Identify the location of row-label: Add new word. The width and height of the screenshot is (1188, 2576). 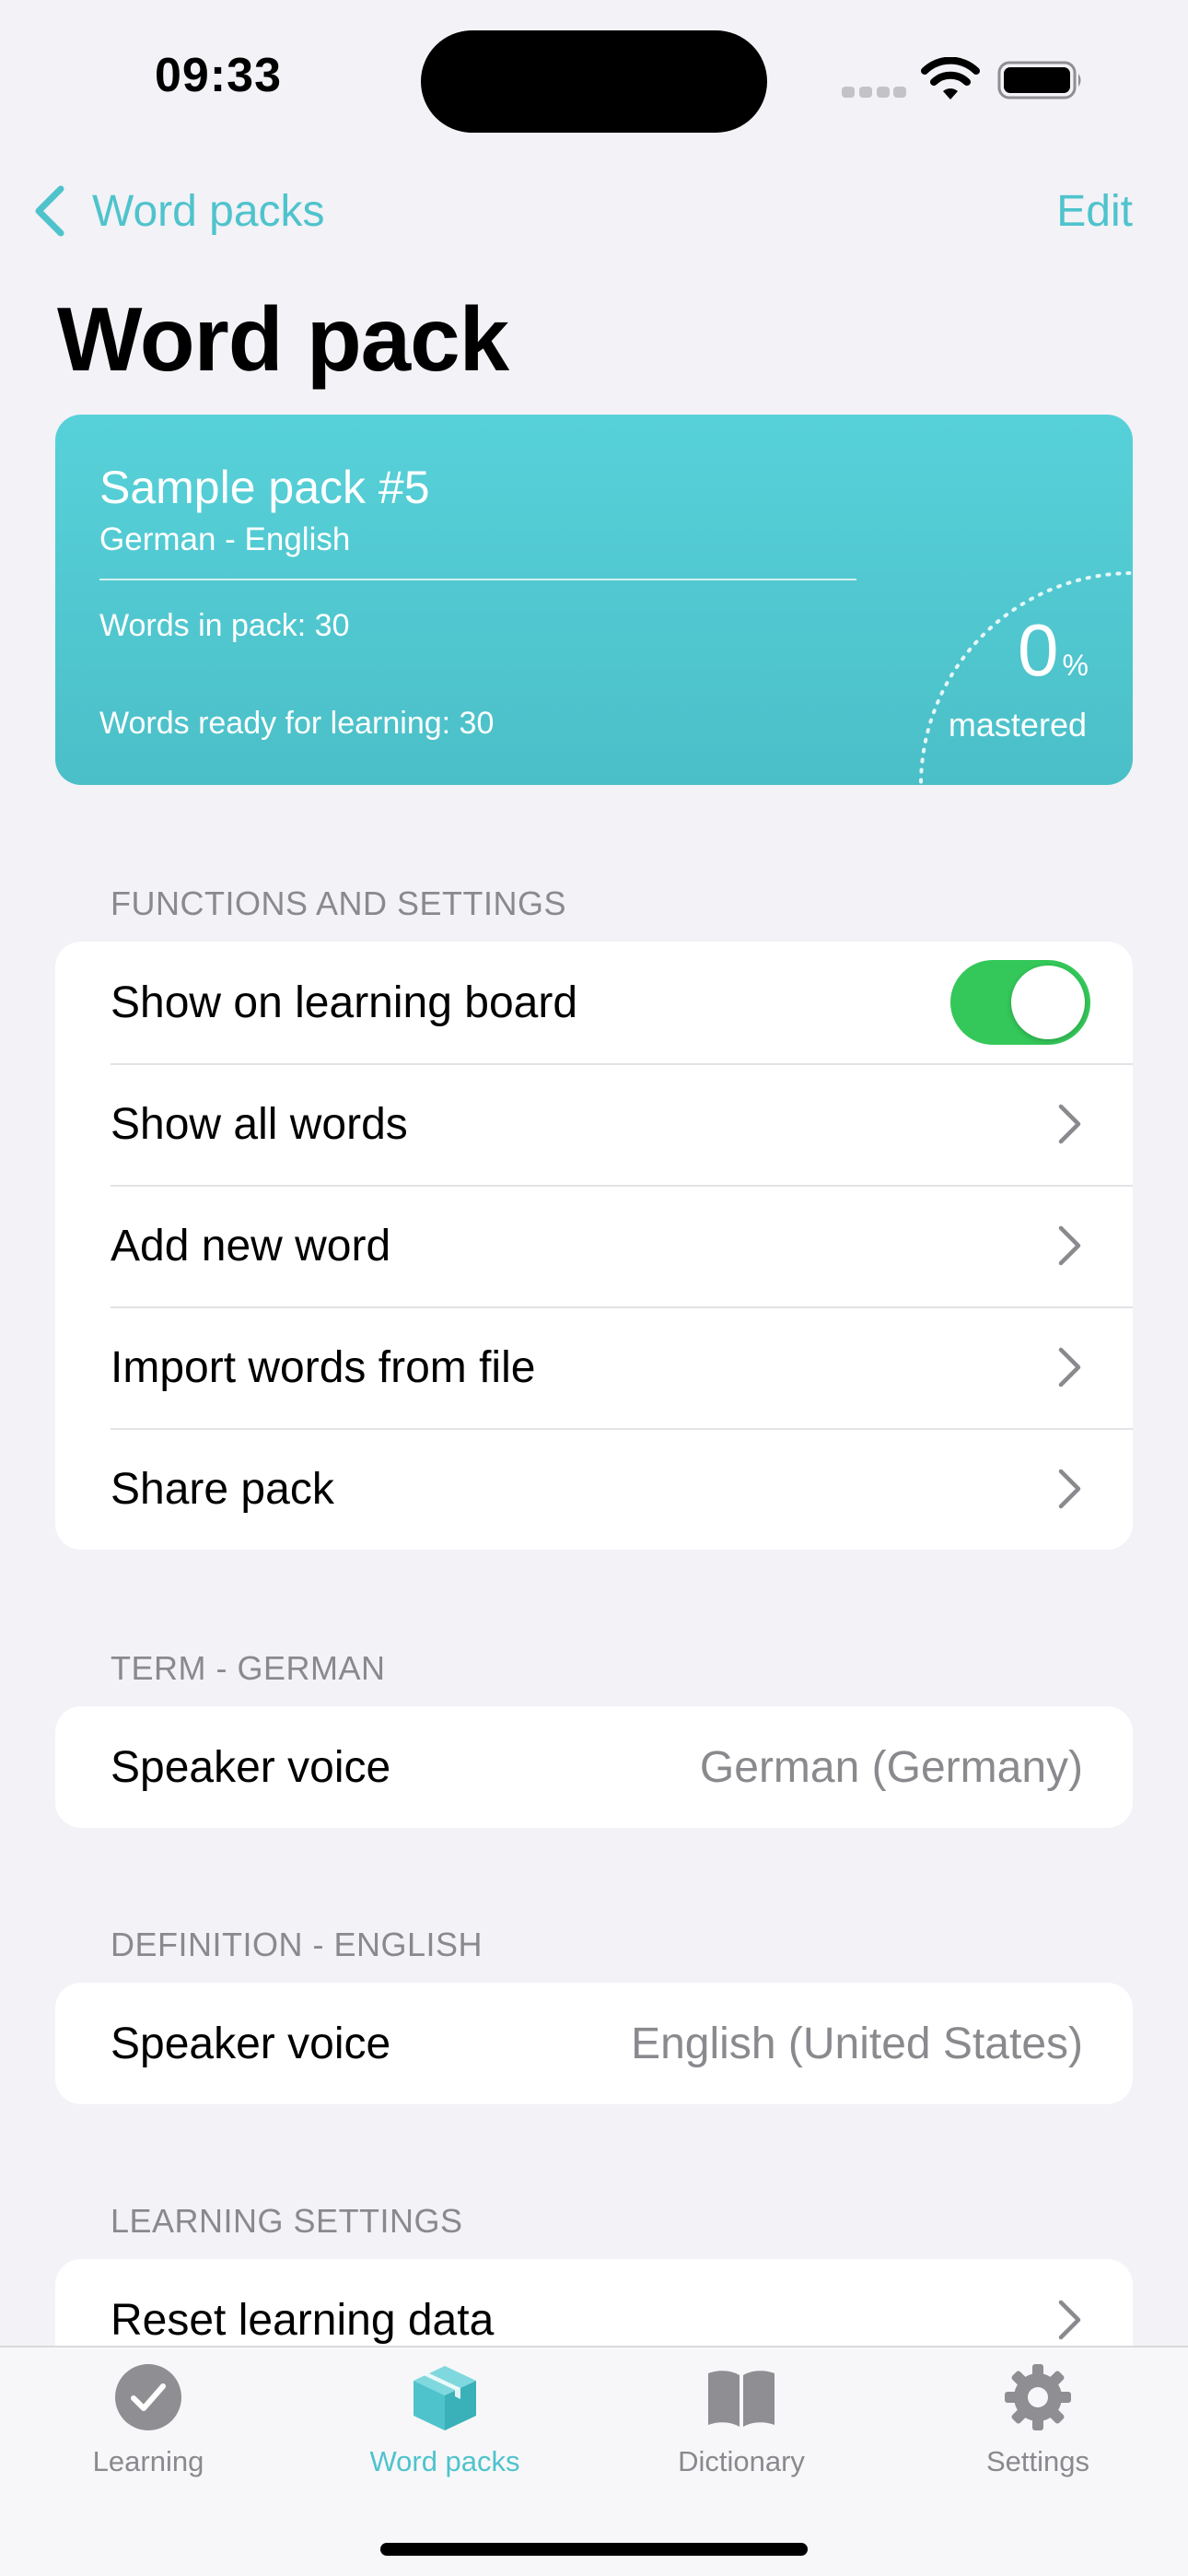
(251, 1245).